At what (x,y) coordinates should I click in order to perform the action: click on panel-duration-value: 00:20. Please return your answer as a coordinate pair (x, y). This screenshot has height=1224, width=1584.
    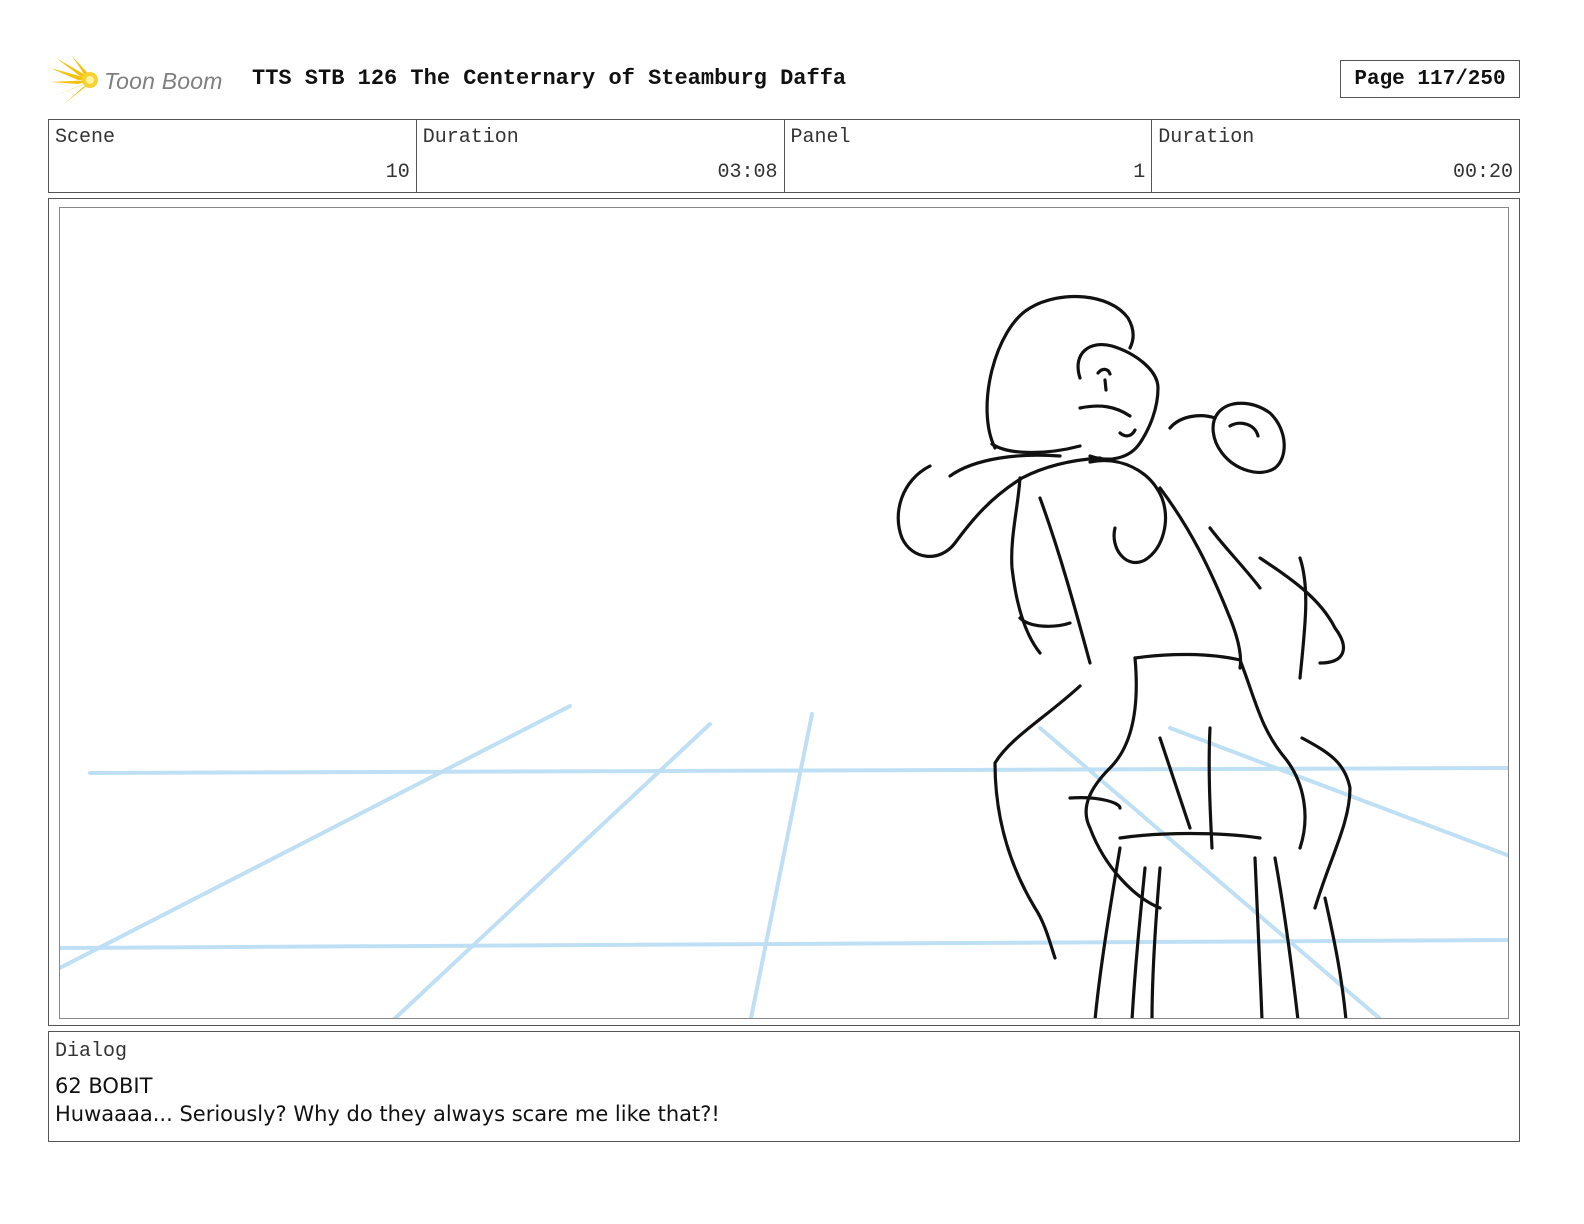
    Looking at the image, I should click on (1482, 172).